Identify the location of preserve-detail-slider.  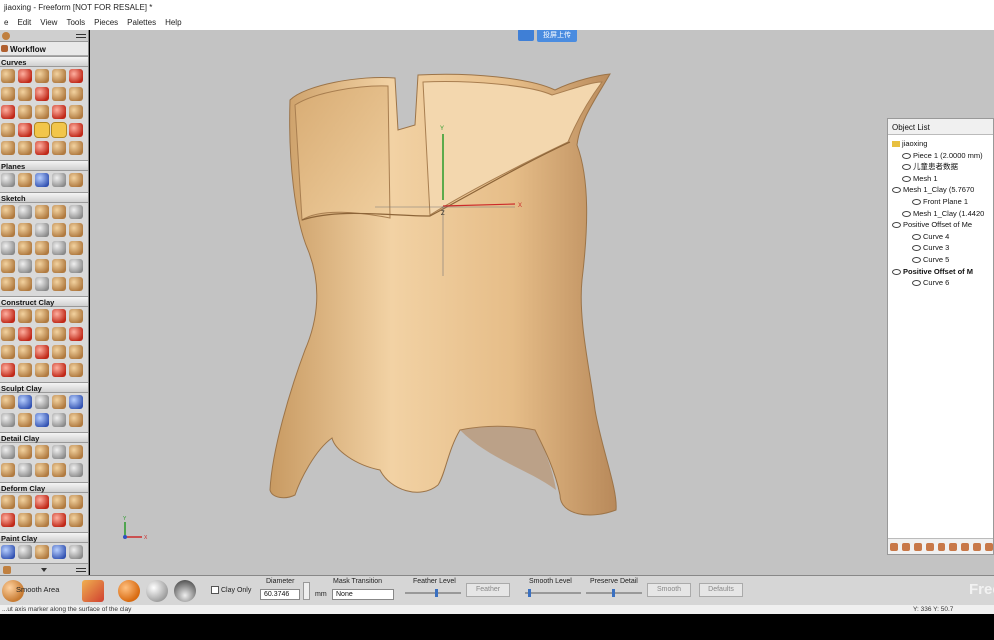
(614, 593).